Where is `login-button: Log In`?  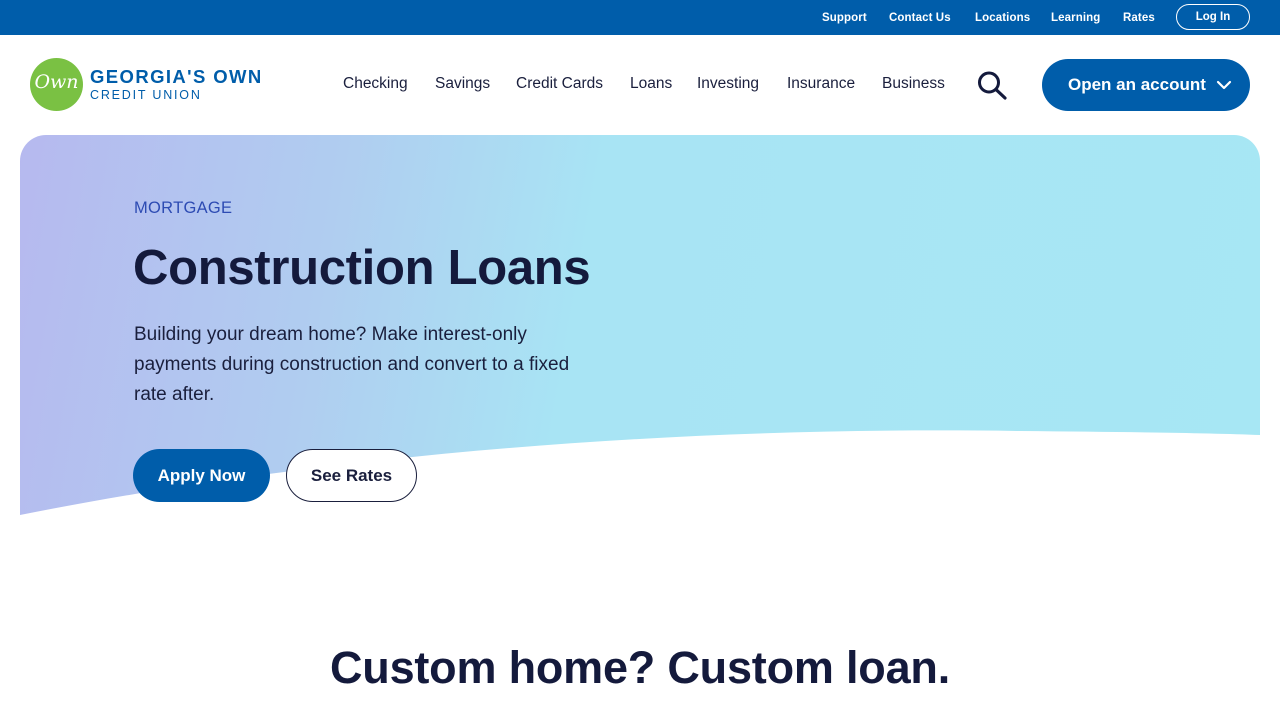
login-button: Log In is located at coordinates (1213, 17).